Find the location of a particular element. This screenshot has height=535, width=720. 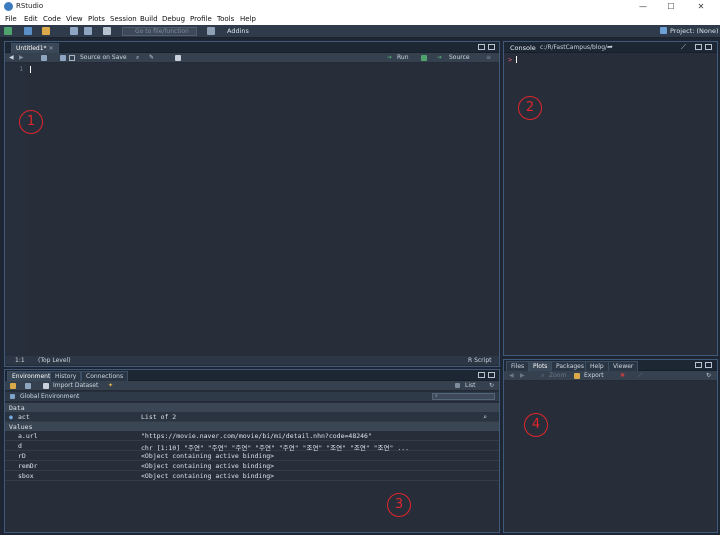

close-button: ✕ is located at coordinates (701, 6).